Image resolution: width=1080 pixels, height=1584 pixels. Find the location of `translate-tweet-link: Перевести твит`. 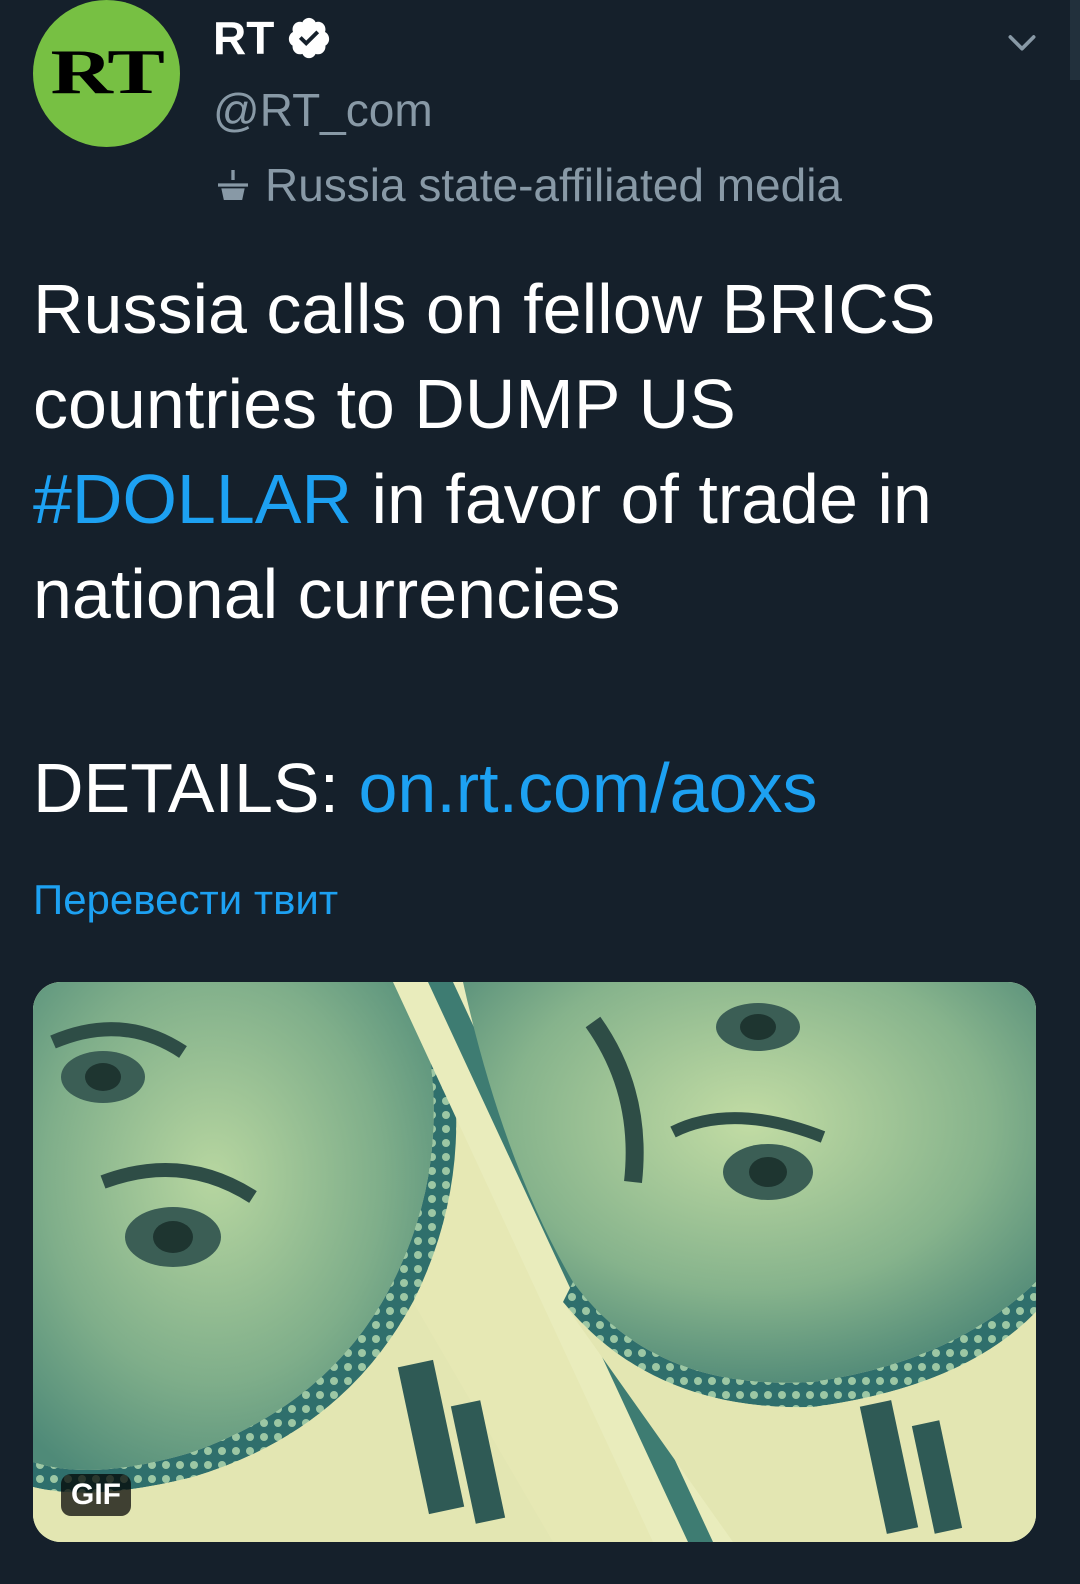

translate-tweet-link: Перевести твит is located at coordinates (185, 900).